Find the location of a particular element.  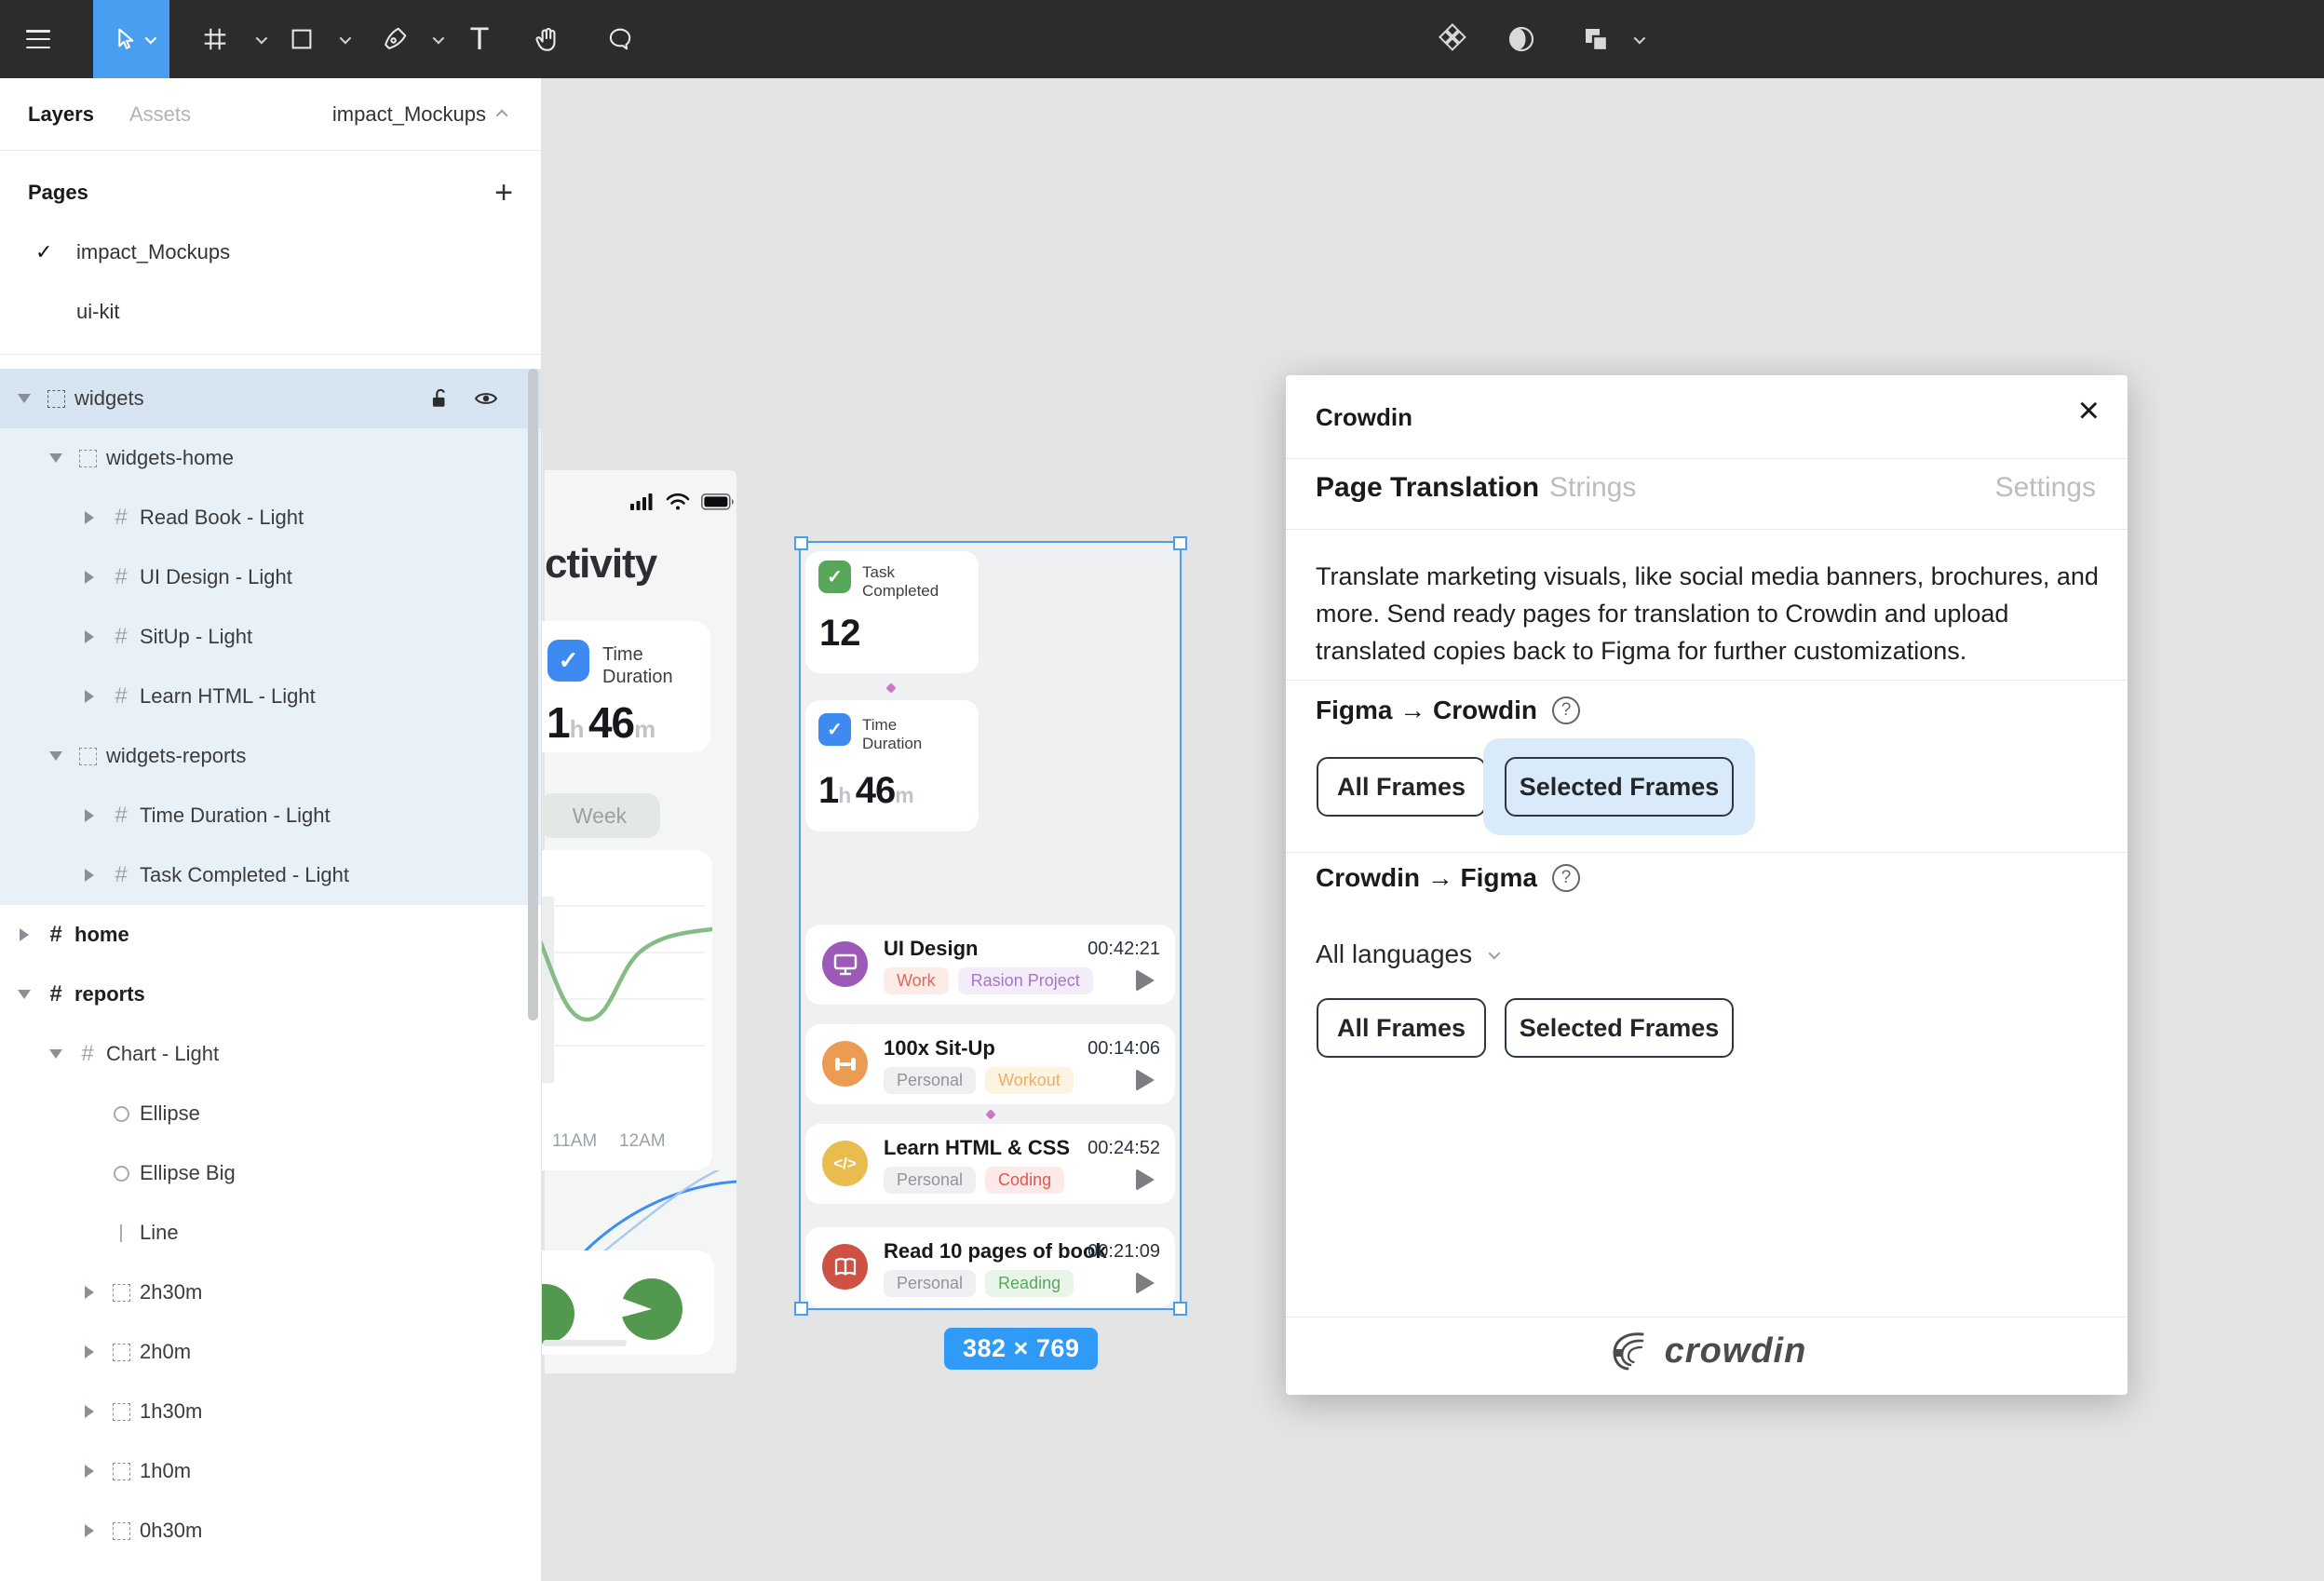

layer-label: Read Book - Light is located at coordinates (222, 517).